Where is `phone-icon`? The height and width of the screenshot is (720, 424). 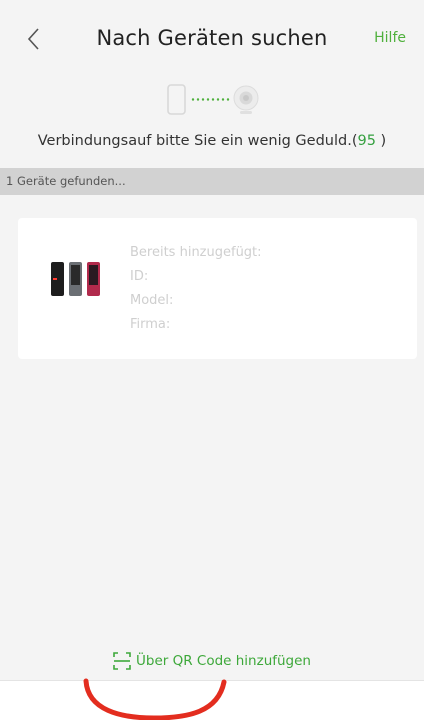
phone-icon is located at coordinates (176, 99).